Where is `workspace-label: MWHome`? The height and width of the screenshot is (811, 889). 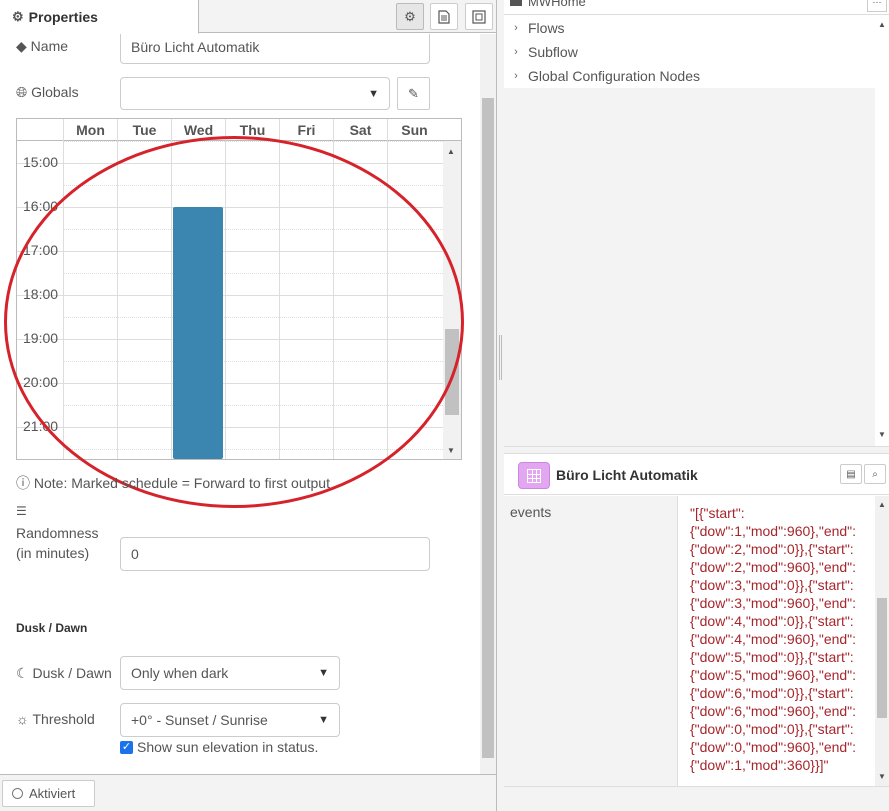
workspace-label: MWHome is located at coordinates (557, 4).